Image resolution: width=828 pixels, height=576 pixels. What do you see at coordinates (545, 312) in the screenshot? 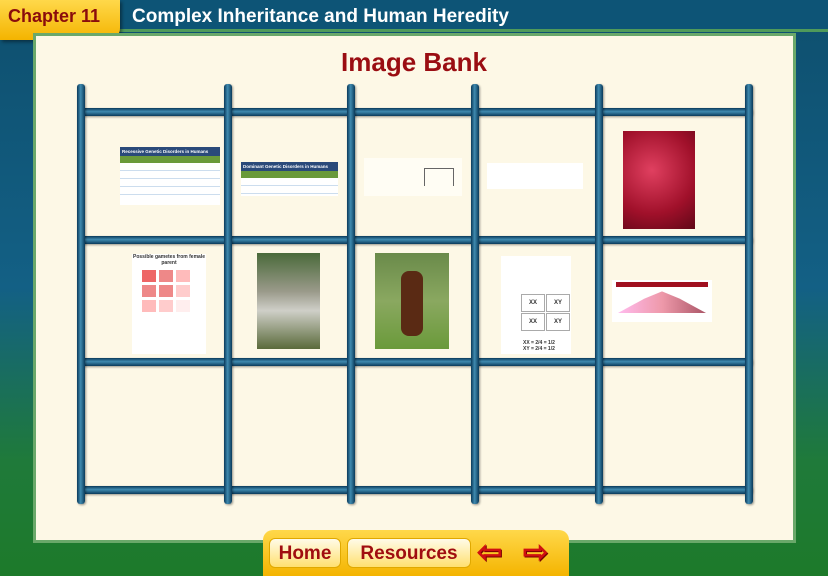
I see `sex-punnett-grid: XX XY XX XY` at bounding box center [545, 312].